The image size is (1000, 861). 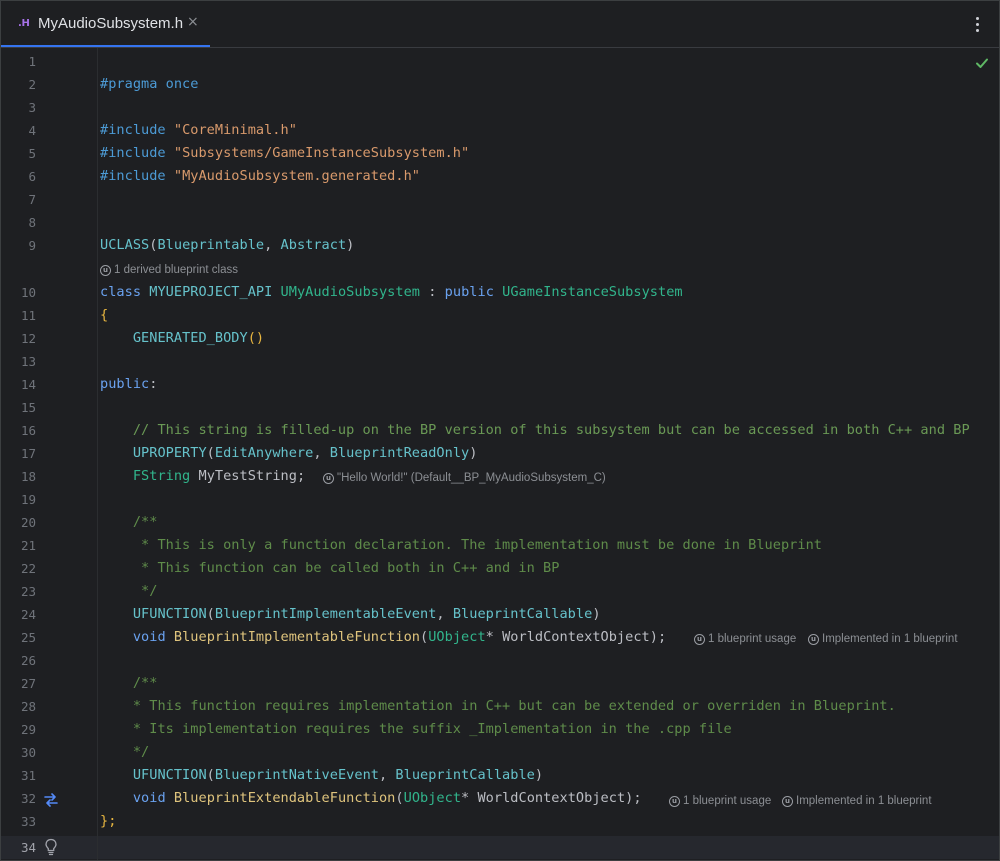 What do you see at coordinates (32, 222) in the screenshot?
I see `line-number: 8` at bounding box center [32, 222].